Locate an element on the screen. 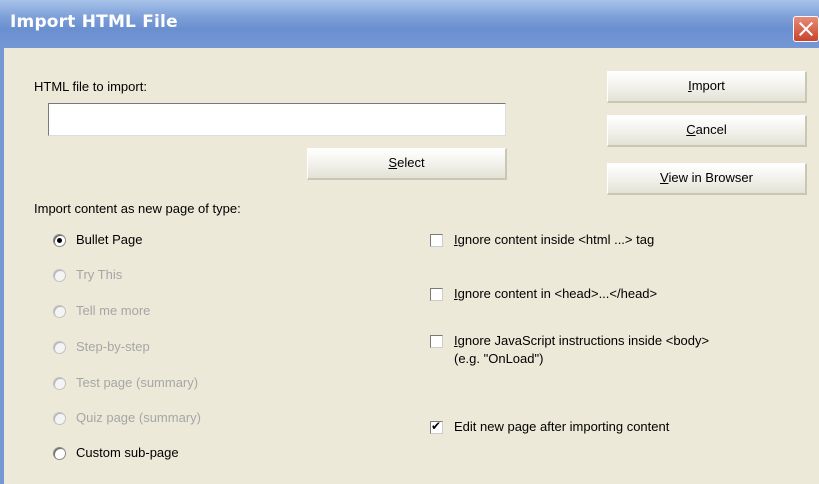 This screenshot has width=819, height=484. cancel-mnemonic: C is located at coordinates (691, 129).